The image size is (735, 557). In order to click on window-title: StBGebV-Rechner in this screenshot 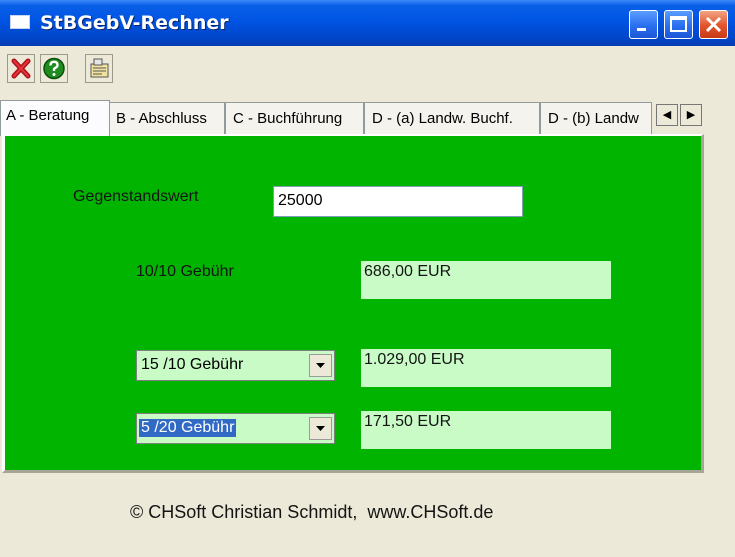, I will do `click(134, 23)`.